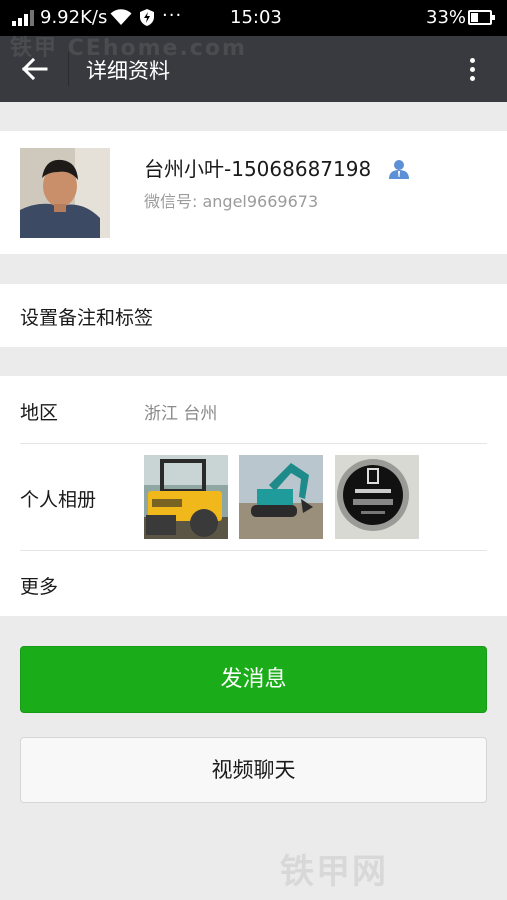 This screenshot has height=900, width=507. What do you see at coordinates (253, 315) in the screenshot?
I see `set-remark-tags-row: 设置备注和标签` at bounding box center [253, 315].